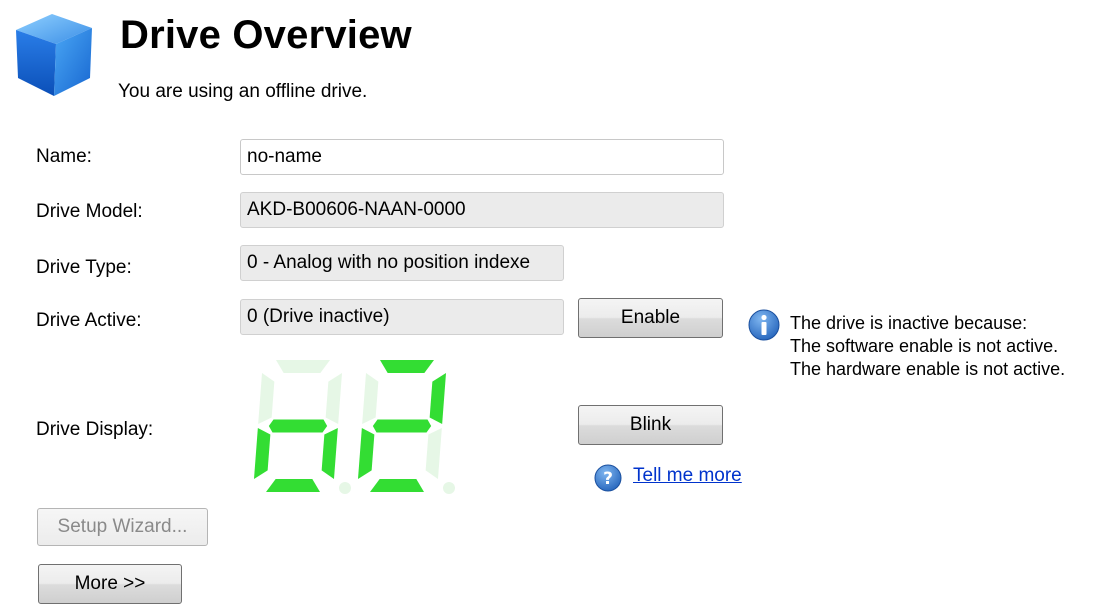  I want to click on drive-active-field: 0 (Drive inactive), so click(402, 317).